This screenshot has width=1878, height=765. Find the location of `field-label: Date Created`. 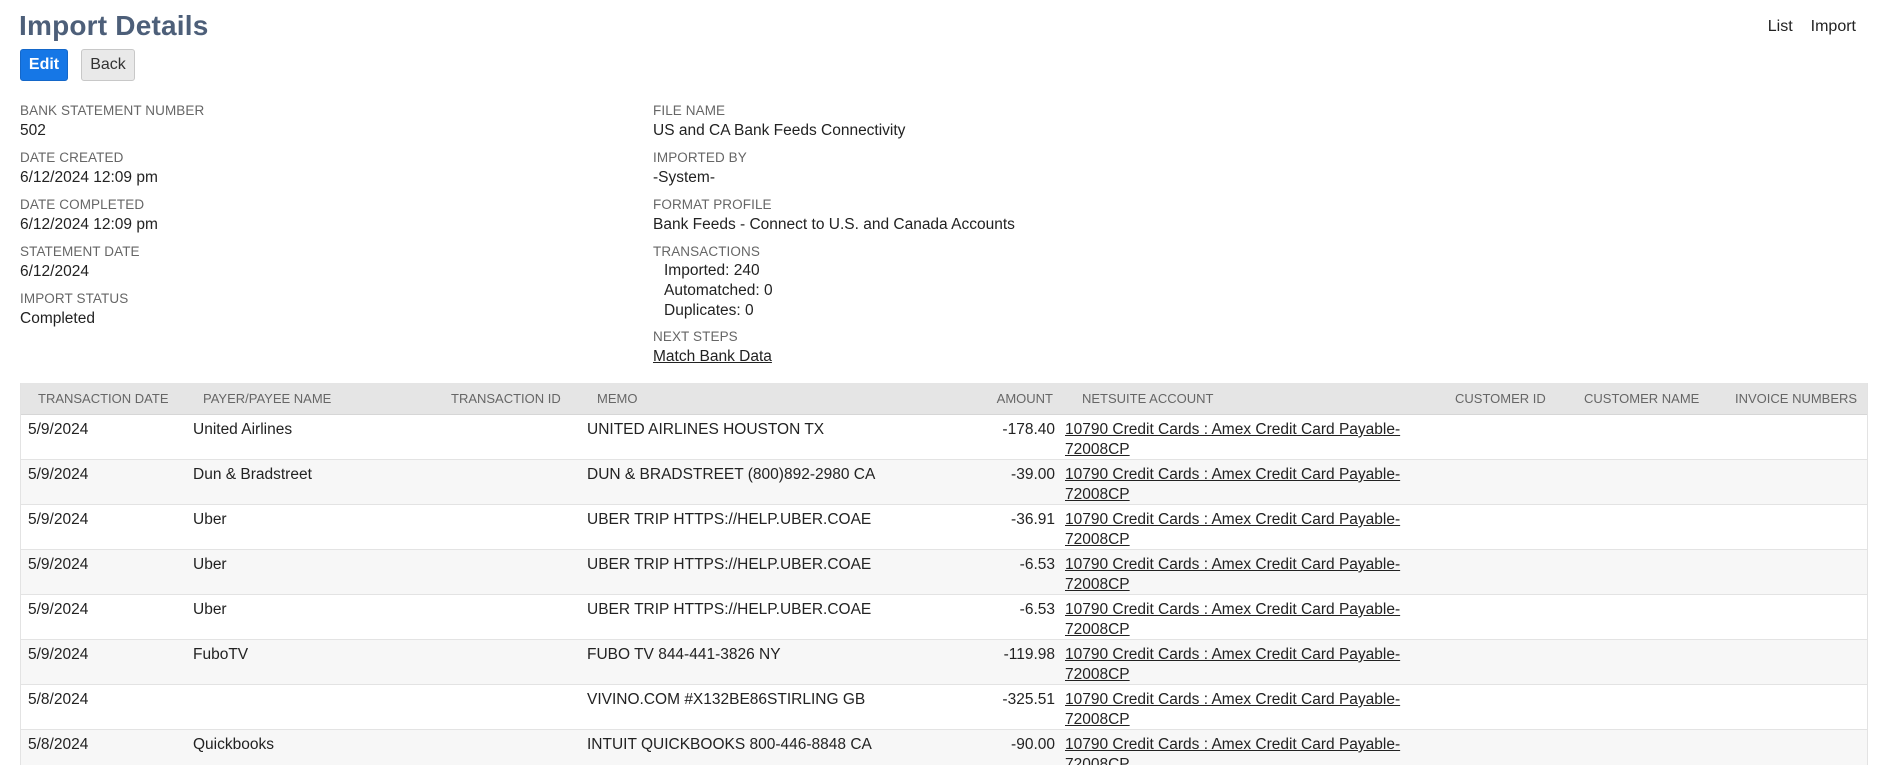

field-label: Date Created is located at coordinates (72, 157).